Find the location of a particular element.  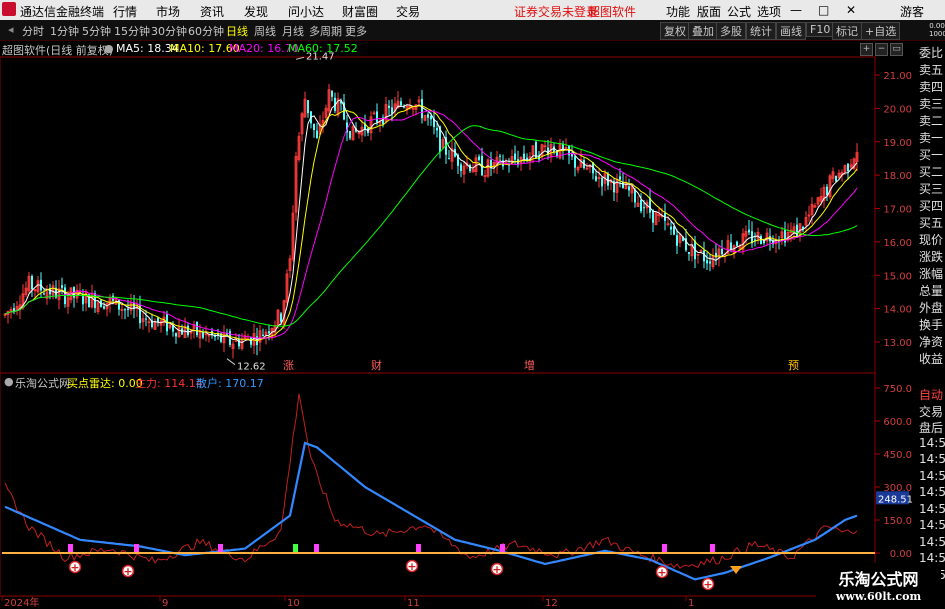

high-pointer is located at coordinates (300, 58).